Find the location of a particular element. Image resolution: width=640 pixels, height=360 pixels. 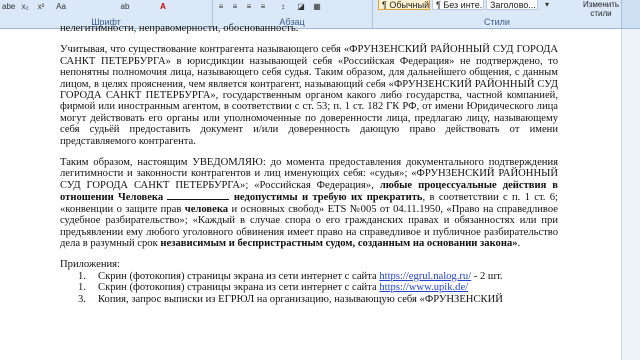

attachments-title: Приложения: is located at coordinates (90, 265).